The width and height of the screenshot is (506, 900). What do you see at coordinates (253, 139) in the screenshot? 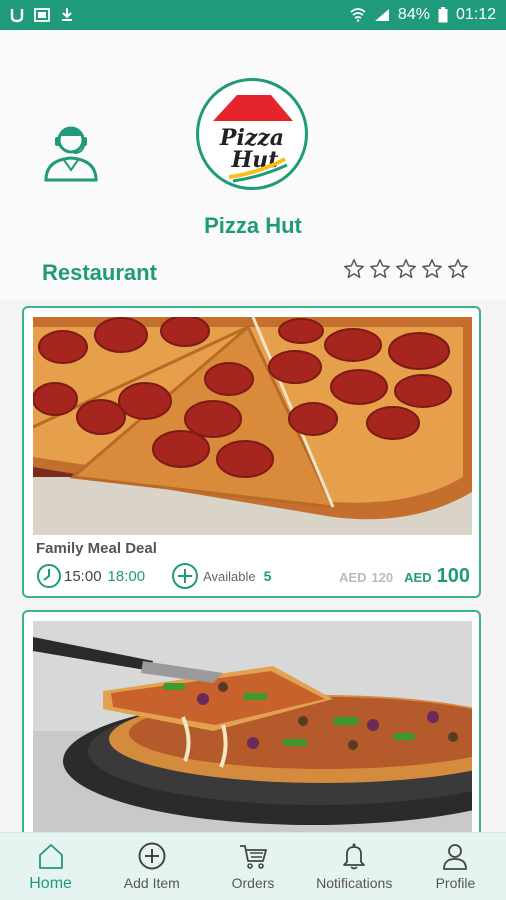
I see `pizza-hut-logo-graphic: Pizza Hut` at bounding box center [253, 139].